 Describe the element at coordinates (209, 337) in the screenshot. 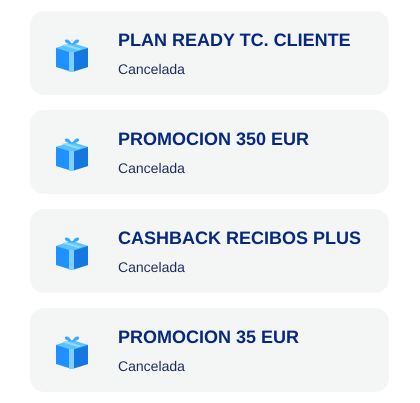

I see `promotion-title: PROMOCION 35 EUR` at that location.